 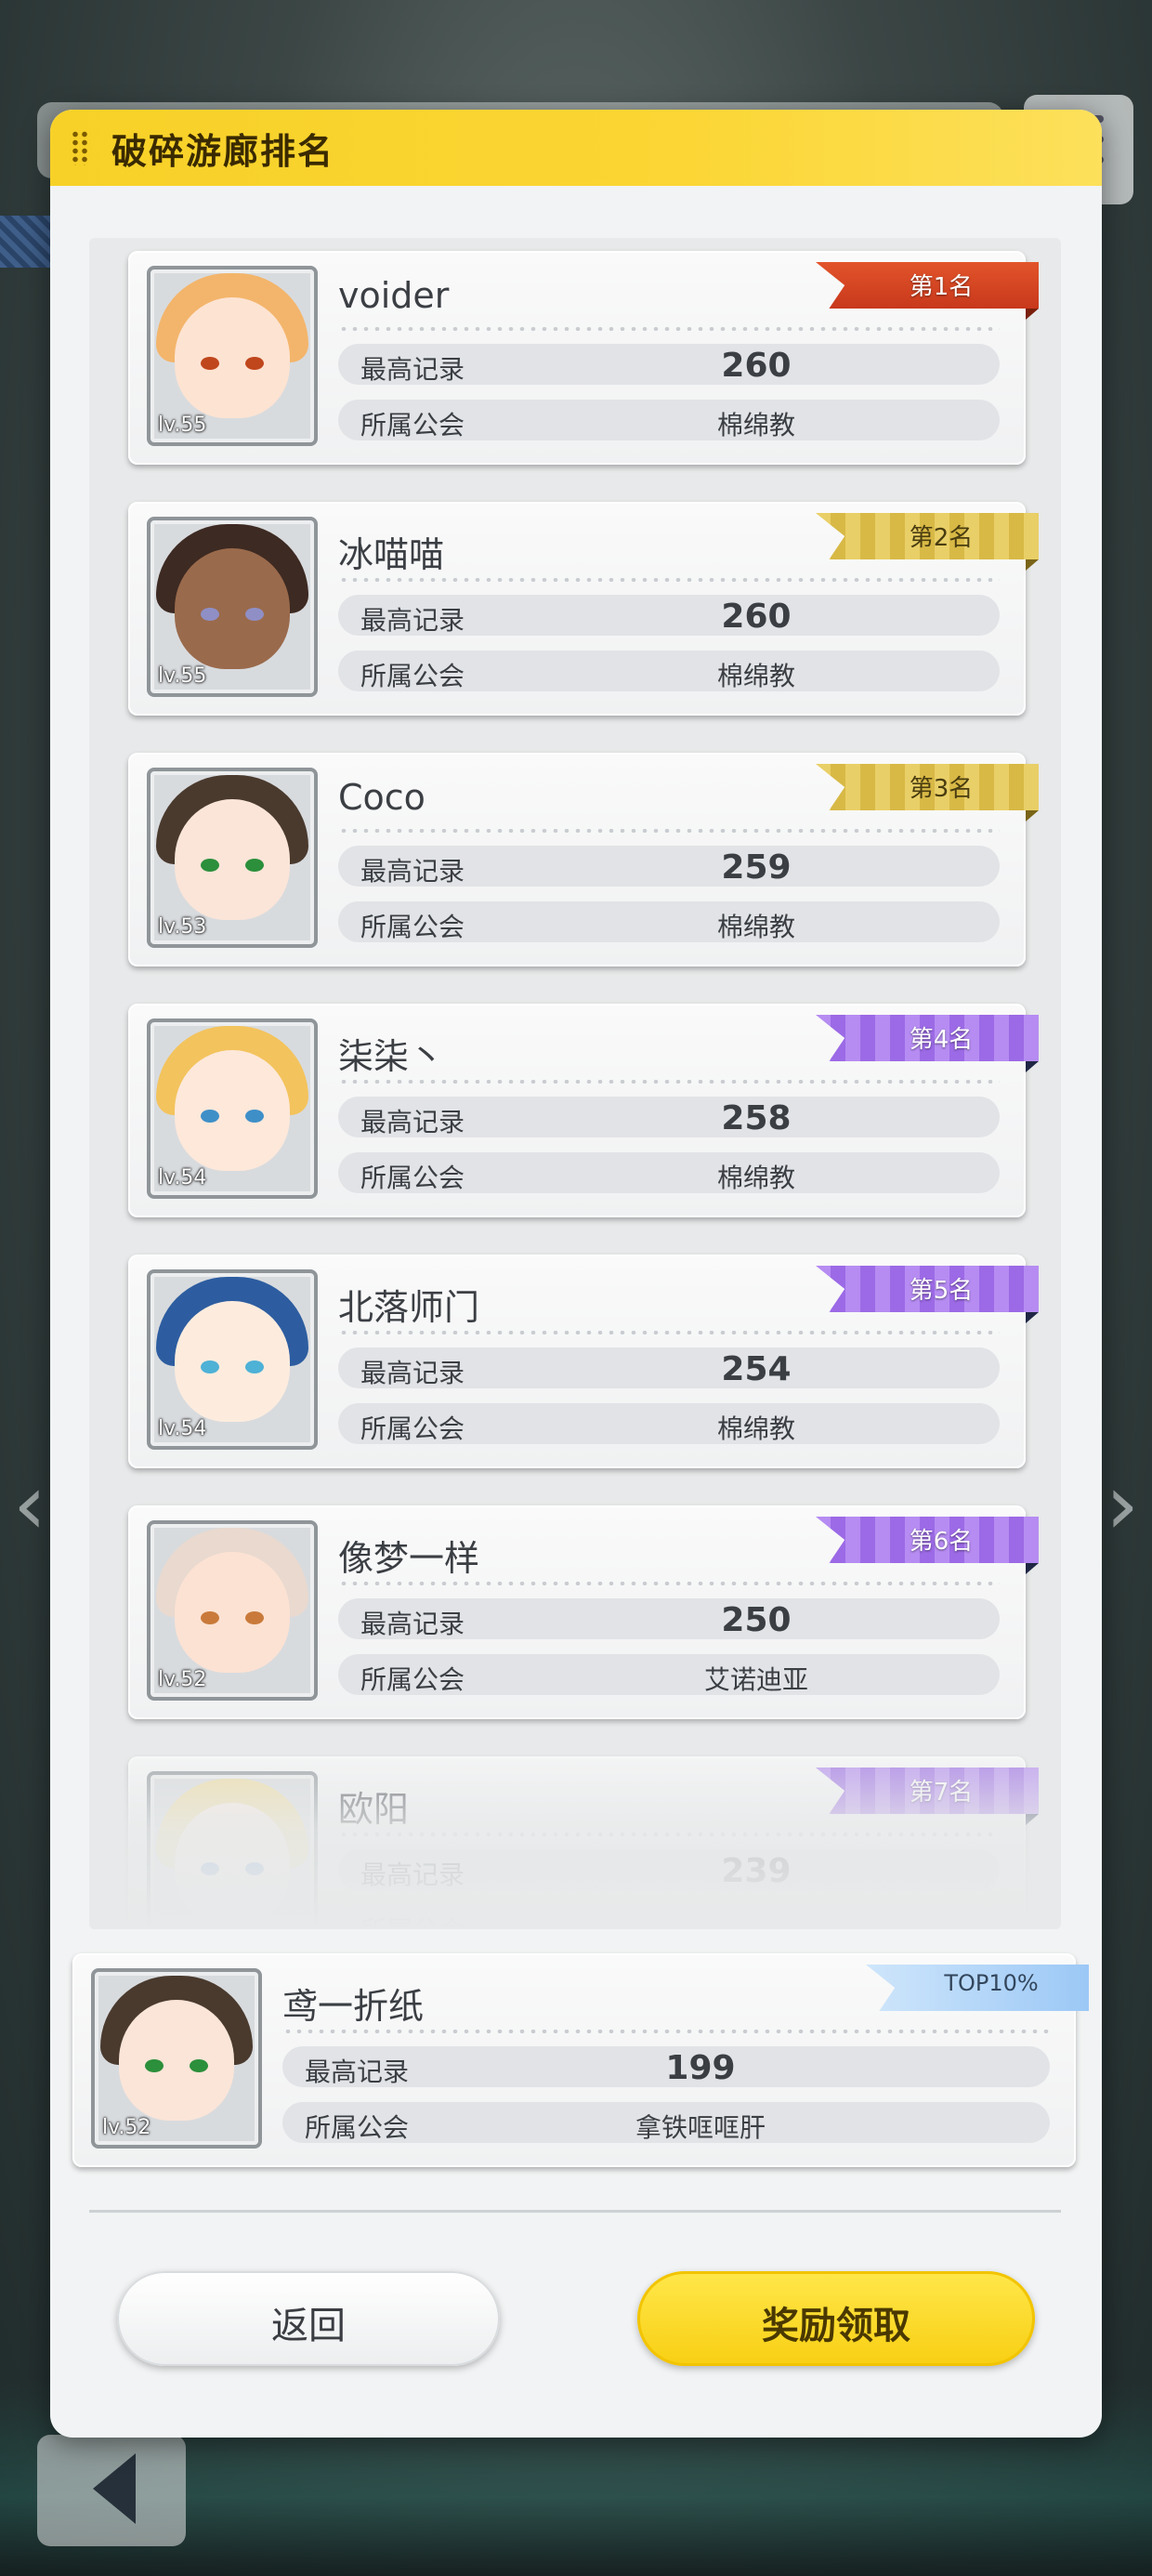 What do you see at coordinates (941, 1291) in the screenshot?
I see `rank-label: 第5名` at bounding box center [941, 1291].